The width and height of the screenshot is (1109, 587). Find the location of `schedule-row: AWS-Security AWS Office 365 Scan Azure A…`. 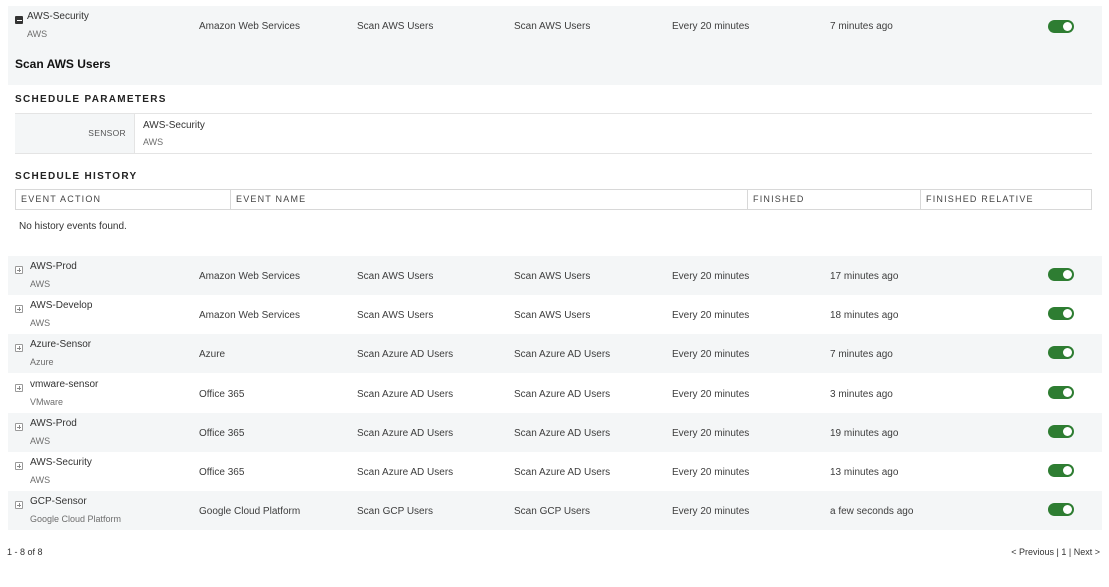

schedule-row: AWS-Security AWS Office 365 Scan Azure A… is located at coordinates (555, 471).